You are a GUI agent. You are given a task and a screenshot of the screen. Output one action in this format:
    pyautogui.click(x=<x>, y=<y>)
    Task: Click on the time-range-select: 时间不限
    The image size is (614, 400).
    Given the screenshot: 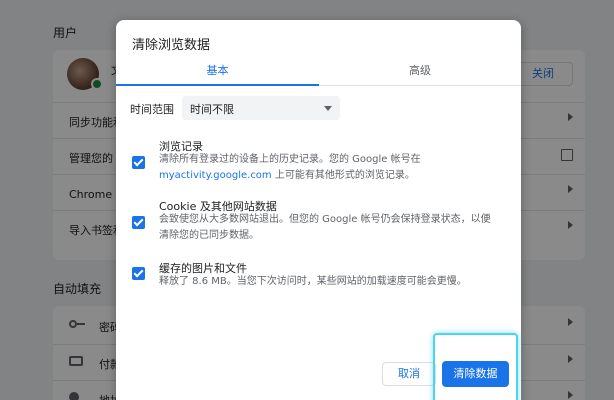 What is the action you would take?
    pyautogui.click(x=261, y=108)
    